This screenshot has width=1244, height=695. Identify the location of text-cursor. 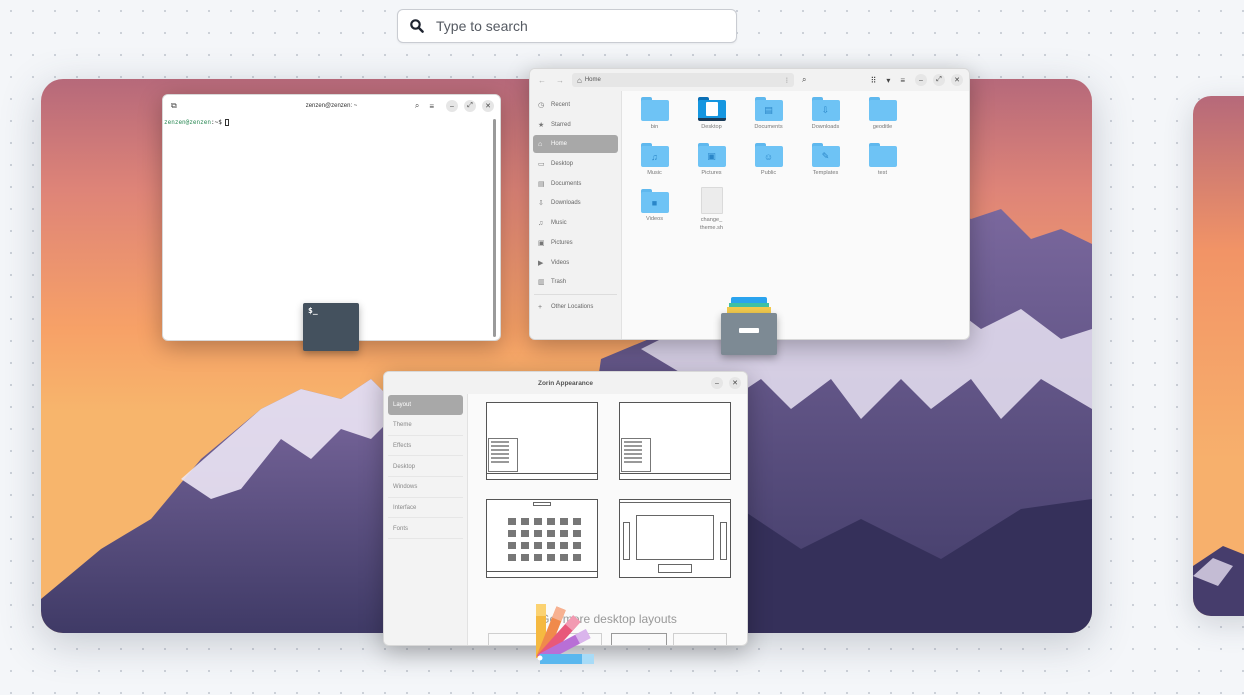
(227, 122).